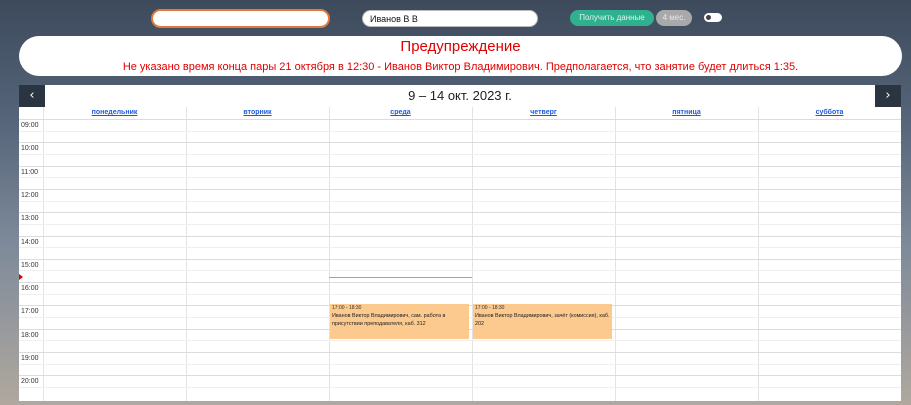  I want to click on time-label: 14:00, so click(30, 242).